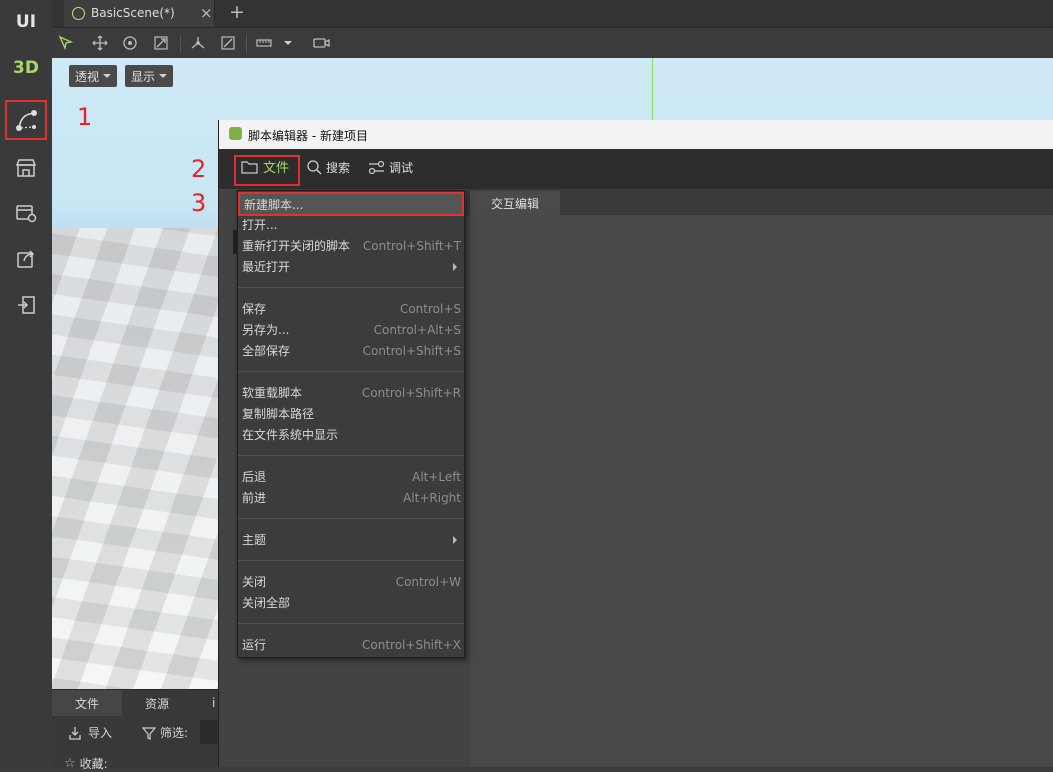 This screenshot has width=1053, height=772. What do you see at coordinates (174, 733) in the screenshot?
I see `filter-label: 筛选:` at bounding box center [174, 733].